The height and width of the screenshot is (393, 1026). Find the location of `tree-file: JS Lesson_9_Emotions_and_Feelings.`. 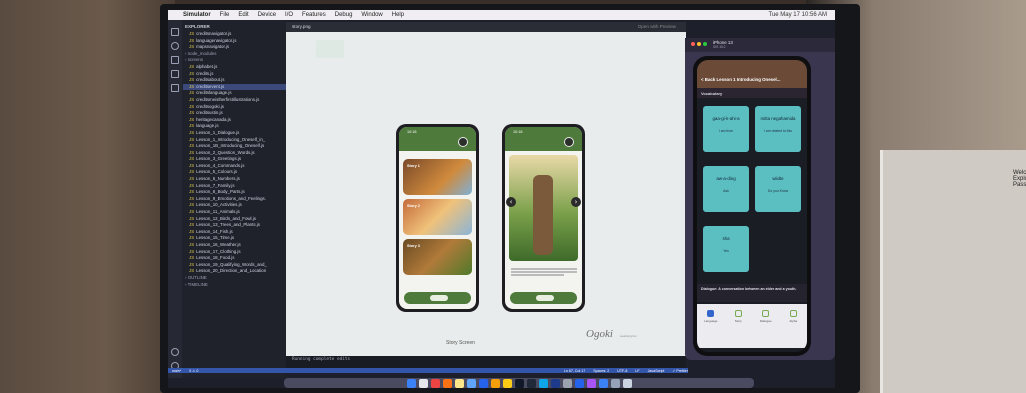

tree-file: JS Lesson_9_Emotions_and_Feelings. is located at coordinates (234, 199).